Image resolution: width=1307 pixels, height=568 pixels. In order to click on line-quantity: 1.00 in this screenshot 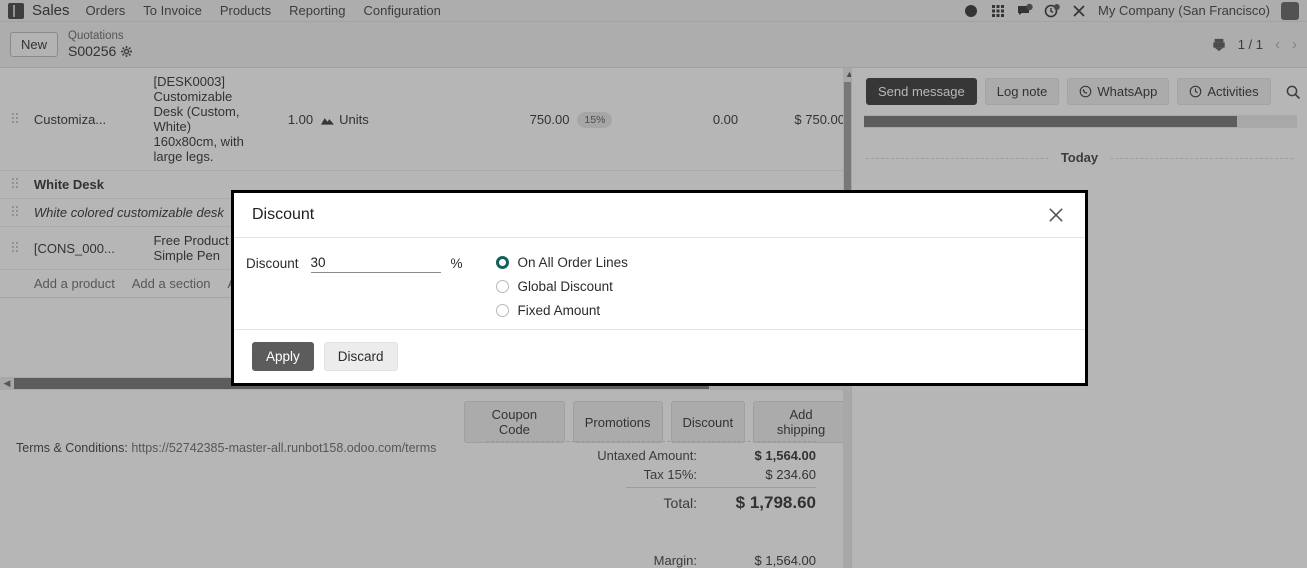, I will do `click(284, 119)`.